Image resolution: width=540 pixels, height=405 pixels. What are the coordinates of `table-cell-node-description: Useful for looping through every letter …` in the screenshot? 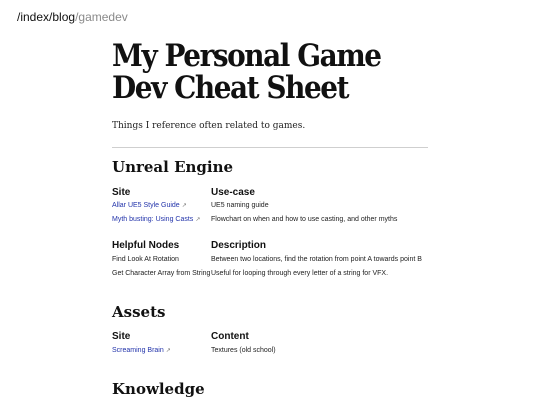 It's located at (300, 273).